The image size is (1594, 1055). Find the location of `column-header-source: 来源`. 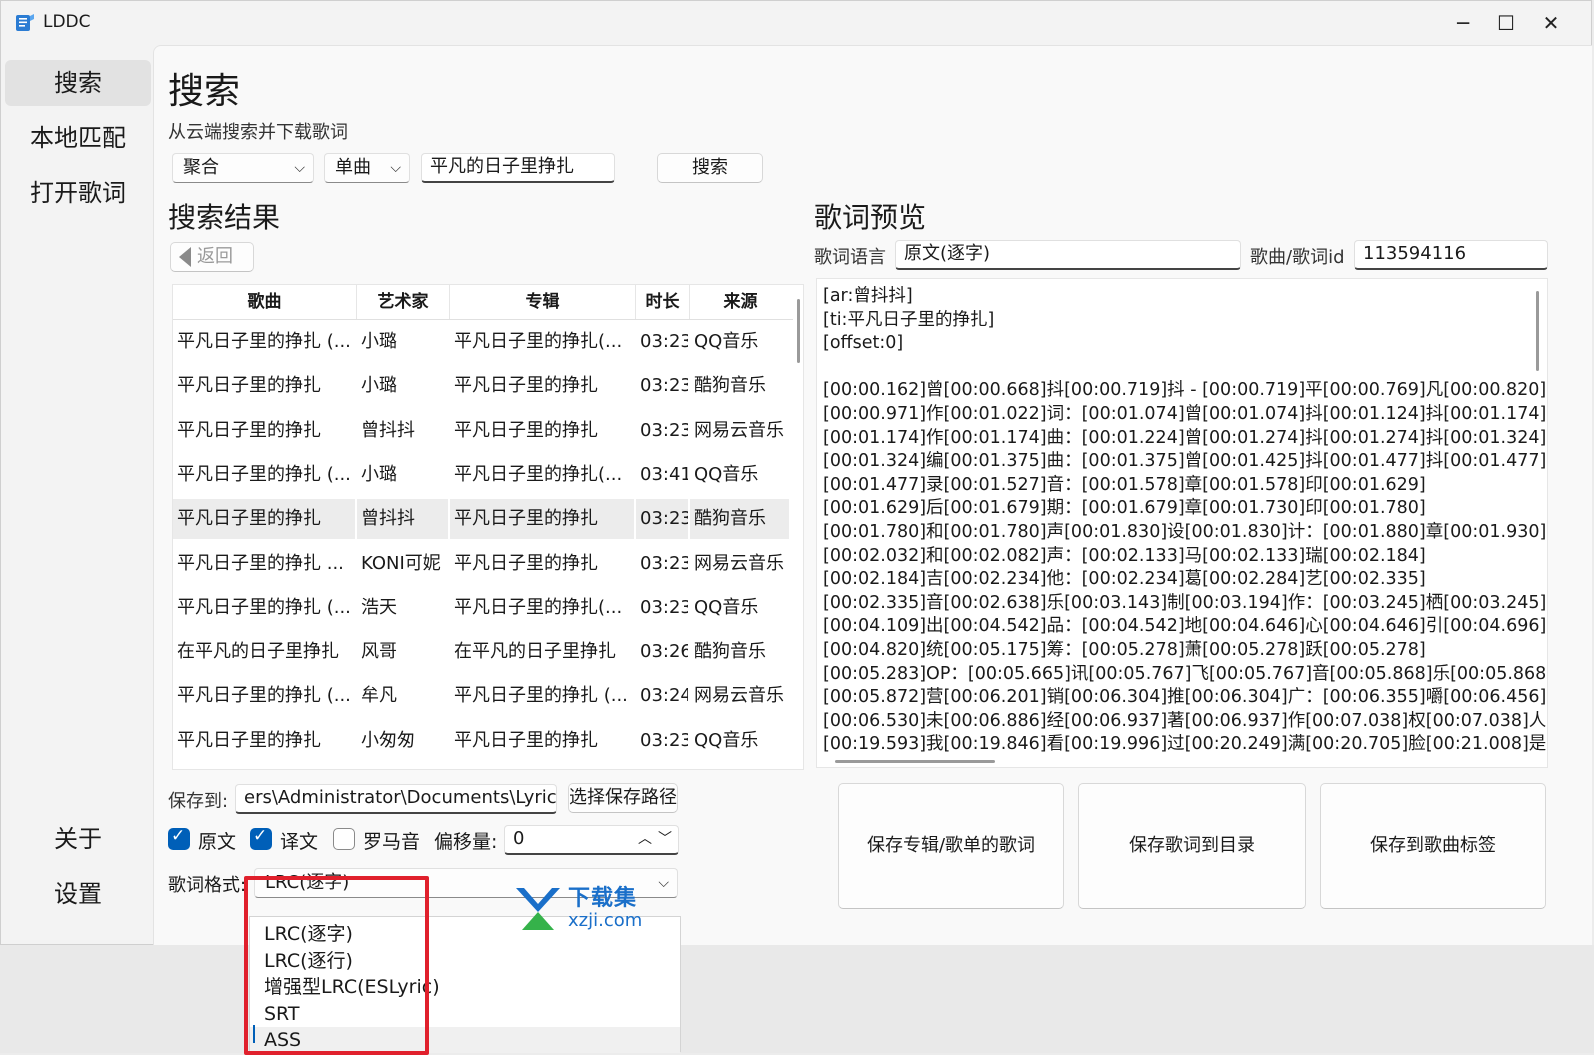

column-header-source: 来源 is located at coordinates (740, 302).